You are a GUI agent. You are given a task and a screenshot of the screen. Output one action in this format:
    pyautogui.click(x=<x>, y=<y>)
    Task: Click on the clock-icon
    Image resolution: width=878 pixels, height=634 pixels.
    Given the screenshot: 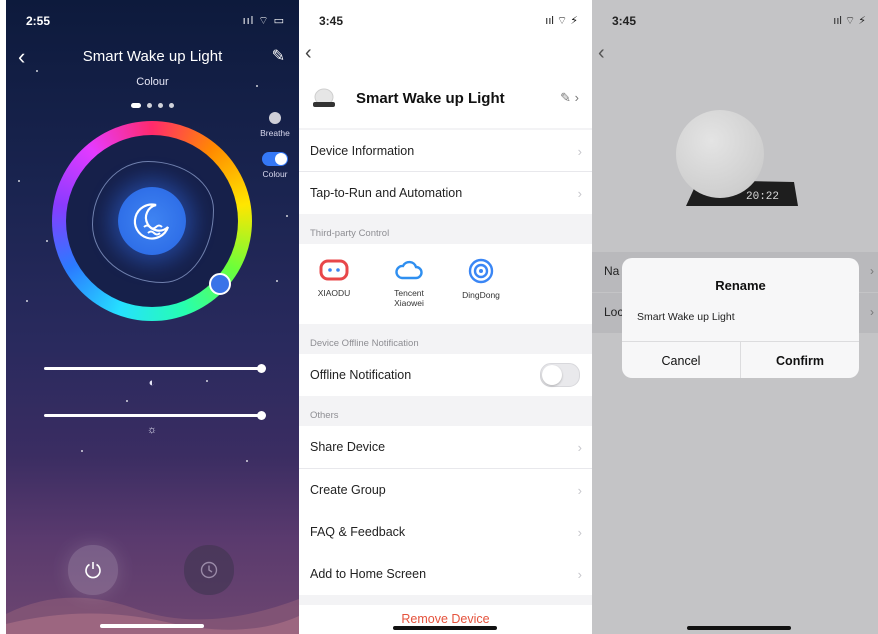 What is the action you would take?
    pyautogui.click(x=209, y=570)
    